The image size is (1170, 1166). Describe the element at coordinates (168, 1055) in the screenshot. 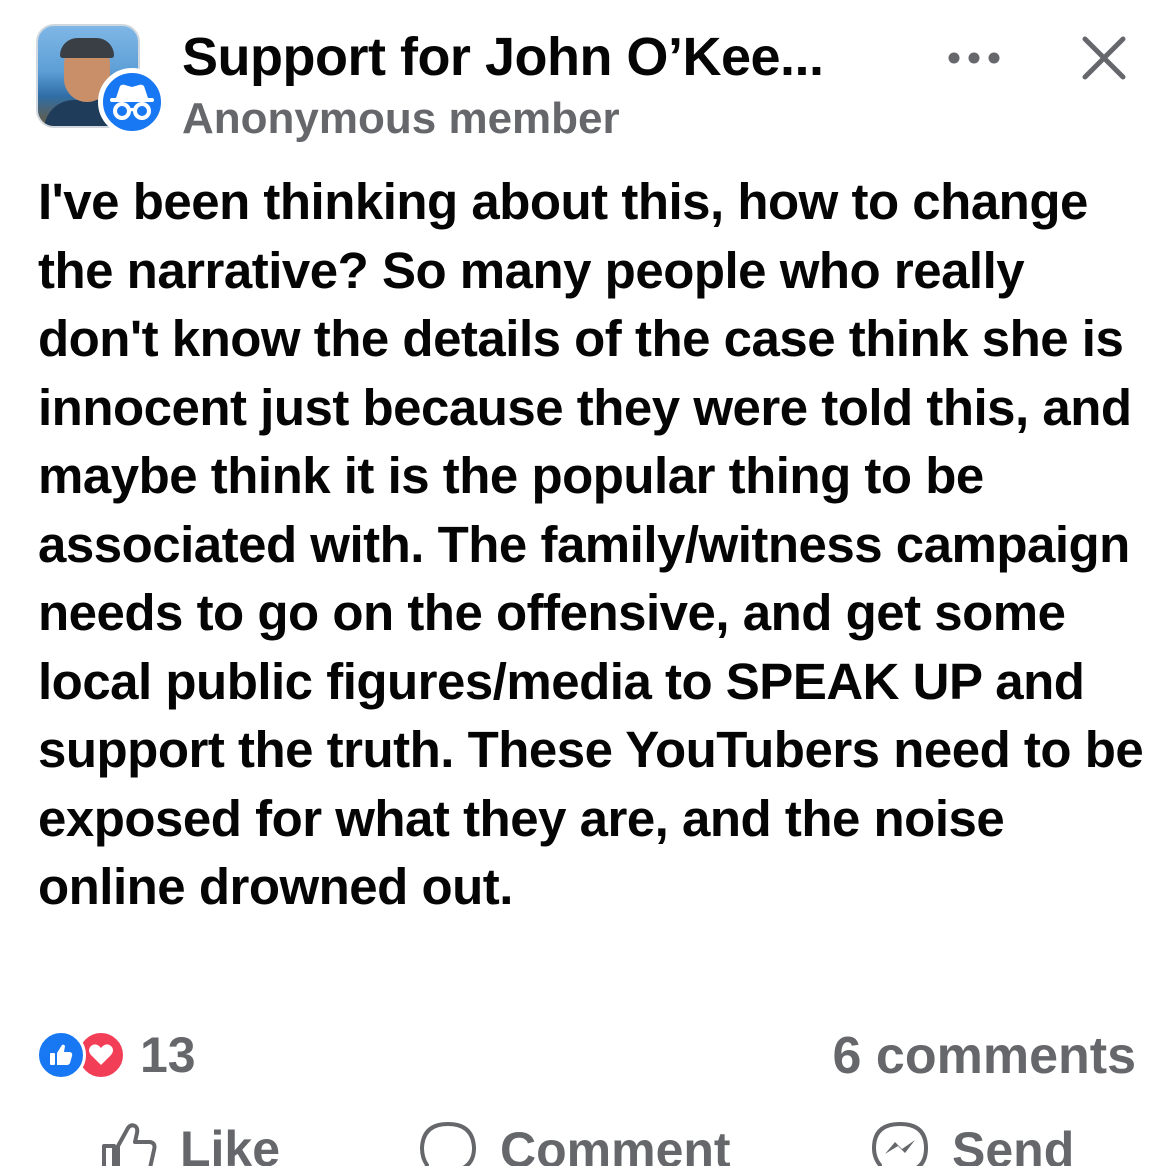

I see `reaction-count: 13` at that location.